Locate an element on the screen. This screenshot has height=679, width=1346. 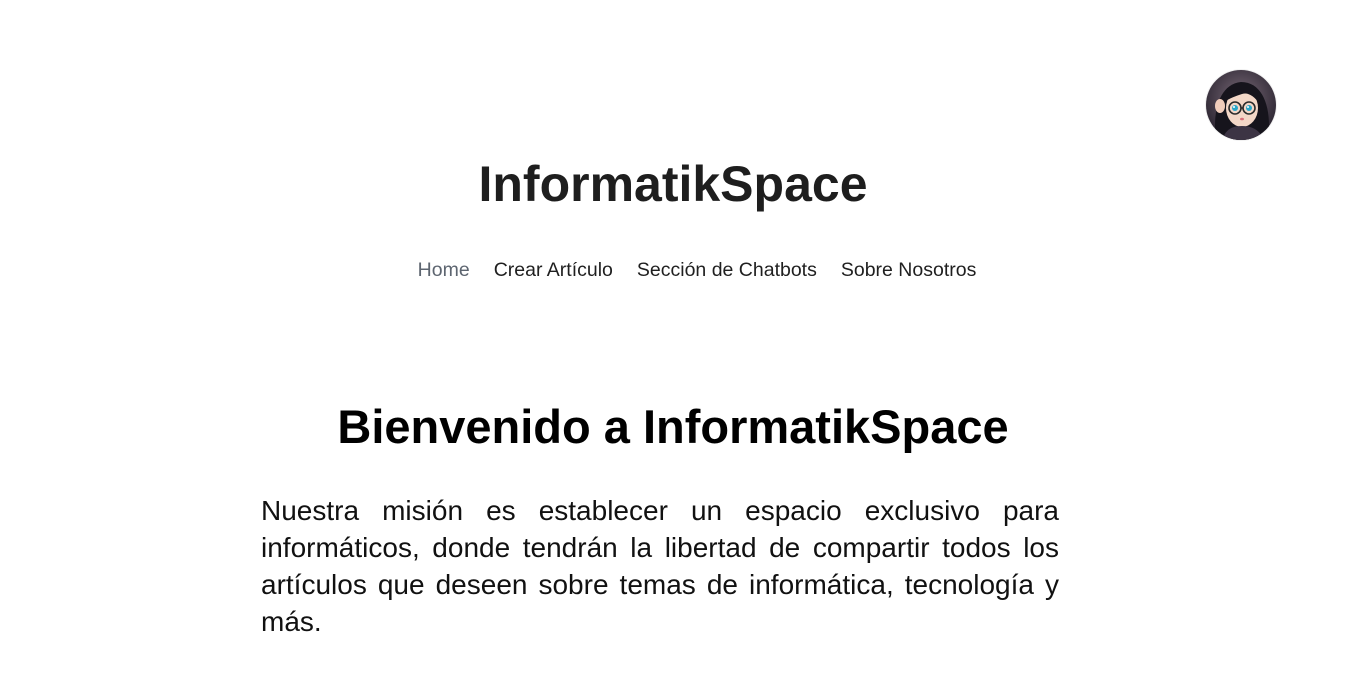
nav-item-seccion-chatbots: Sección de Chatbots is located at coordinates (727, 270).